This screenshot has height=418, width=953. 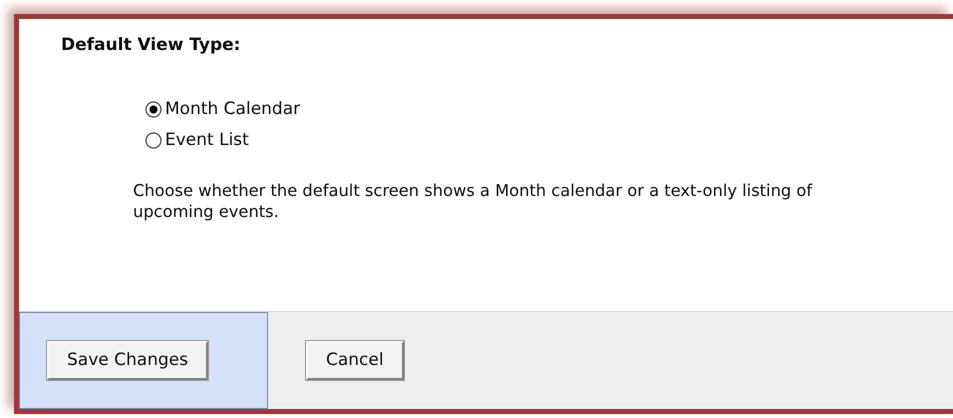 I want to click on section-heading: Default View Type:, so click(x=150, y=45).